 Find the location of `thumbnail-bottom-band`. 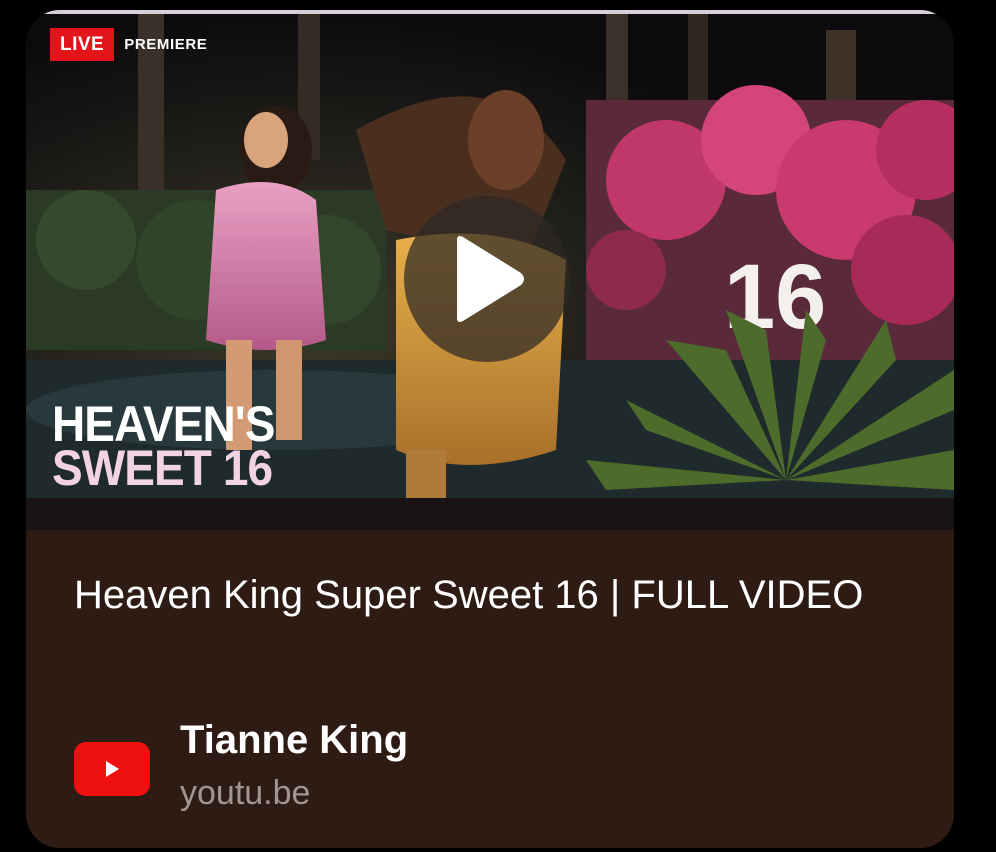

thumbnail-bottom-band is located at coordinates (490, 514).